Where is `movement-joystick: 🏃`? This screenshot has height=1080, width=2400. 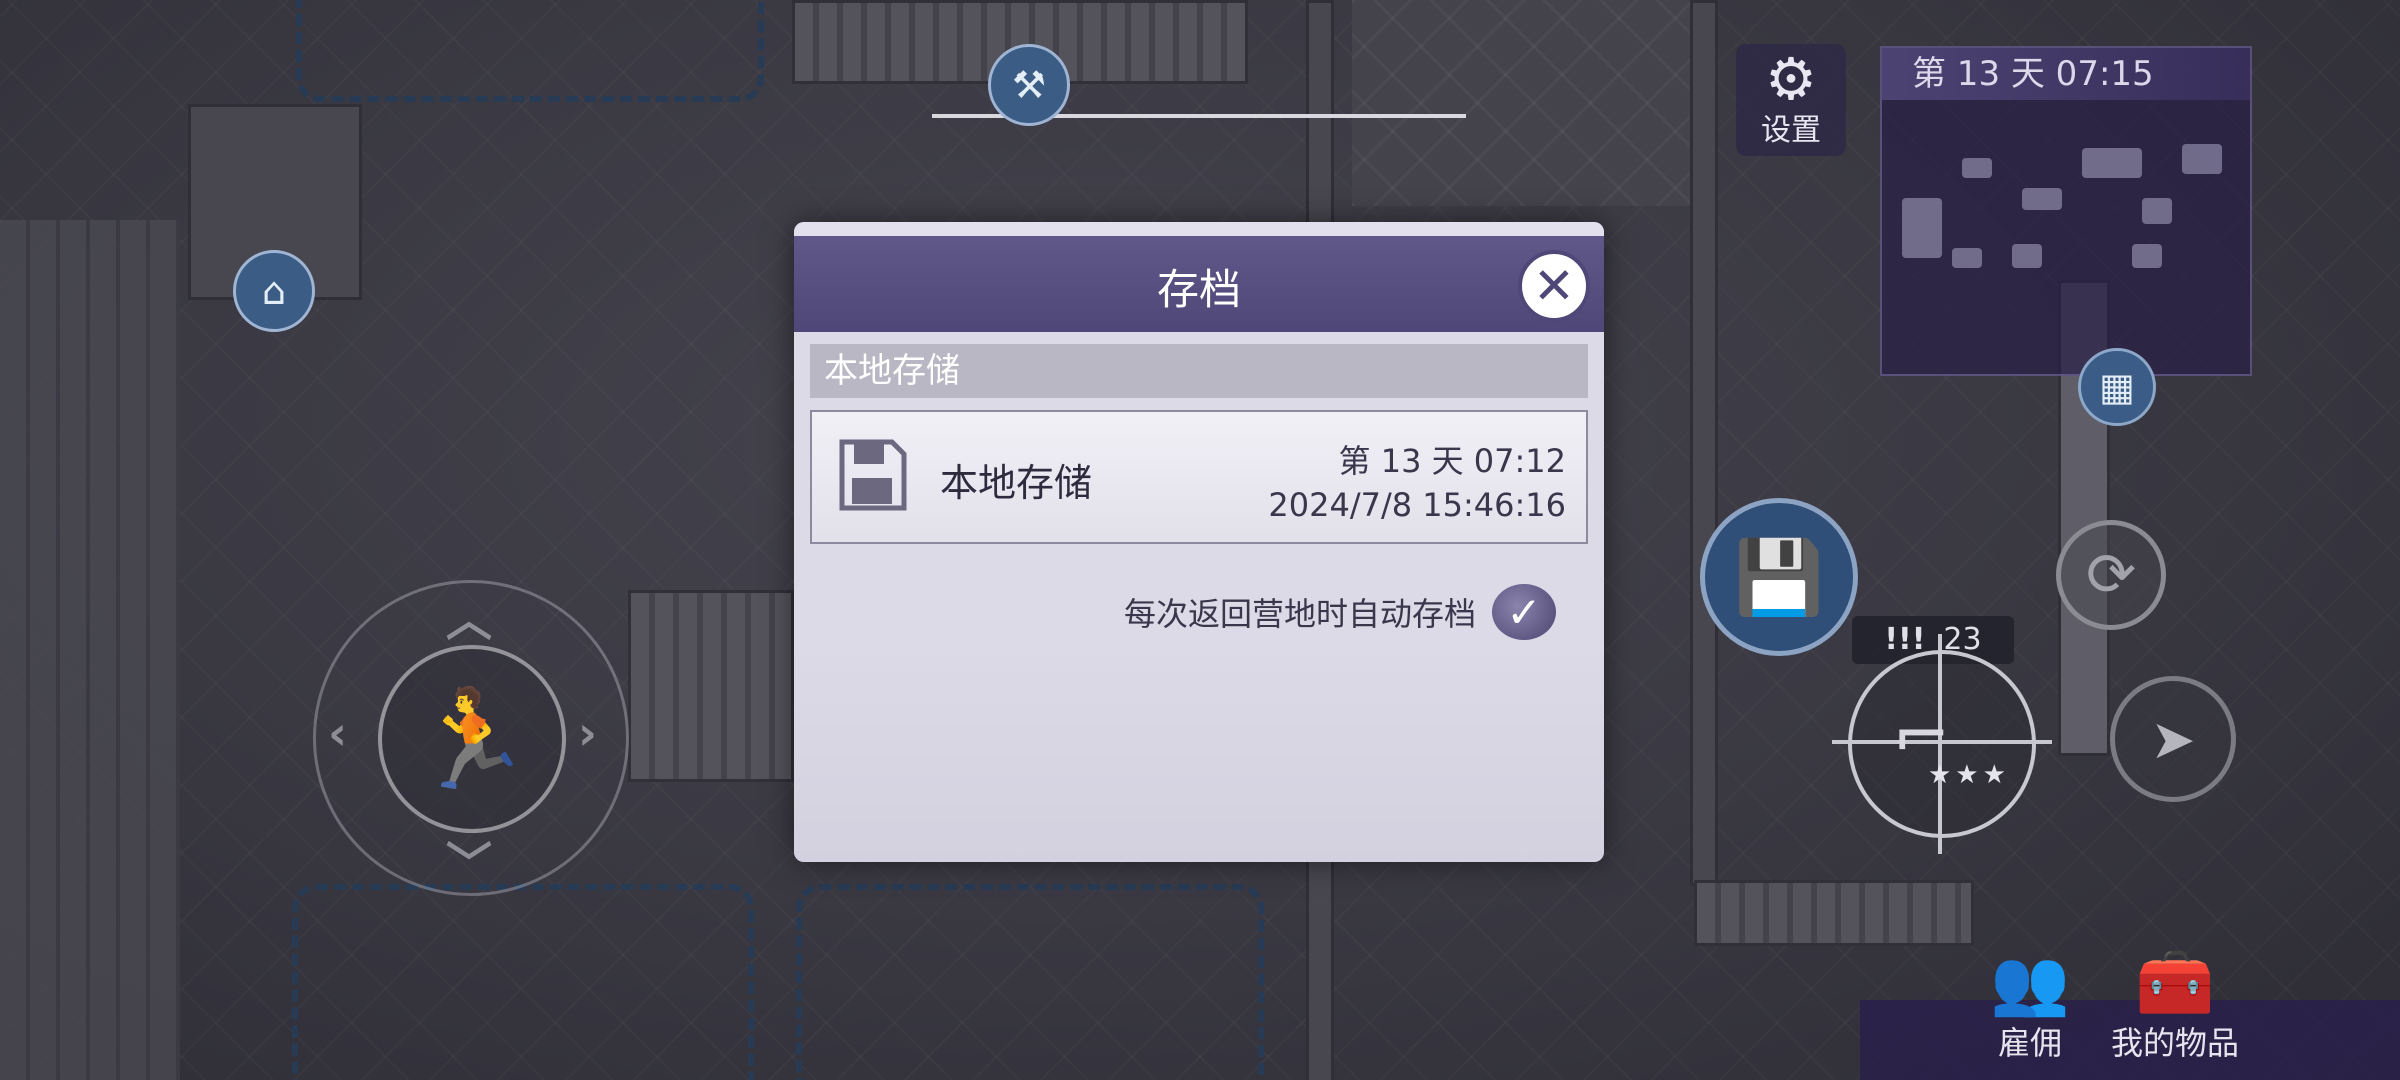 movement-joystick: 🏃 is located at coordinates (472, 739).